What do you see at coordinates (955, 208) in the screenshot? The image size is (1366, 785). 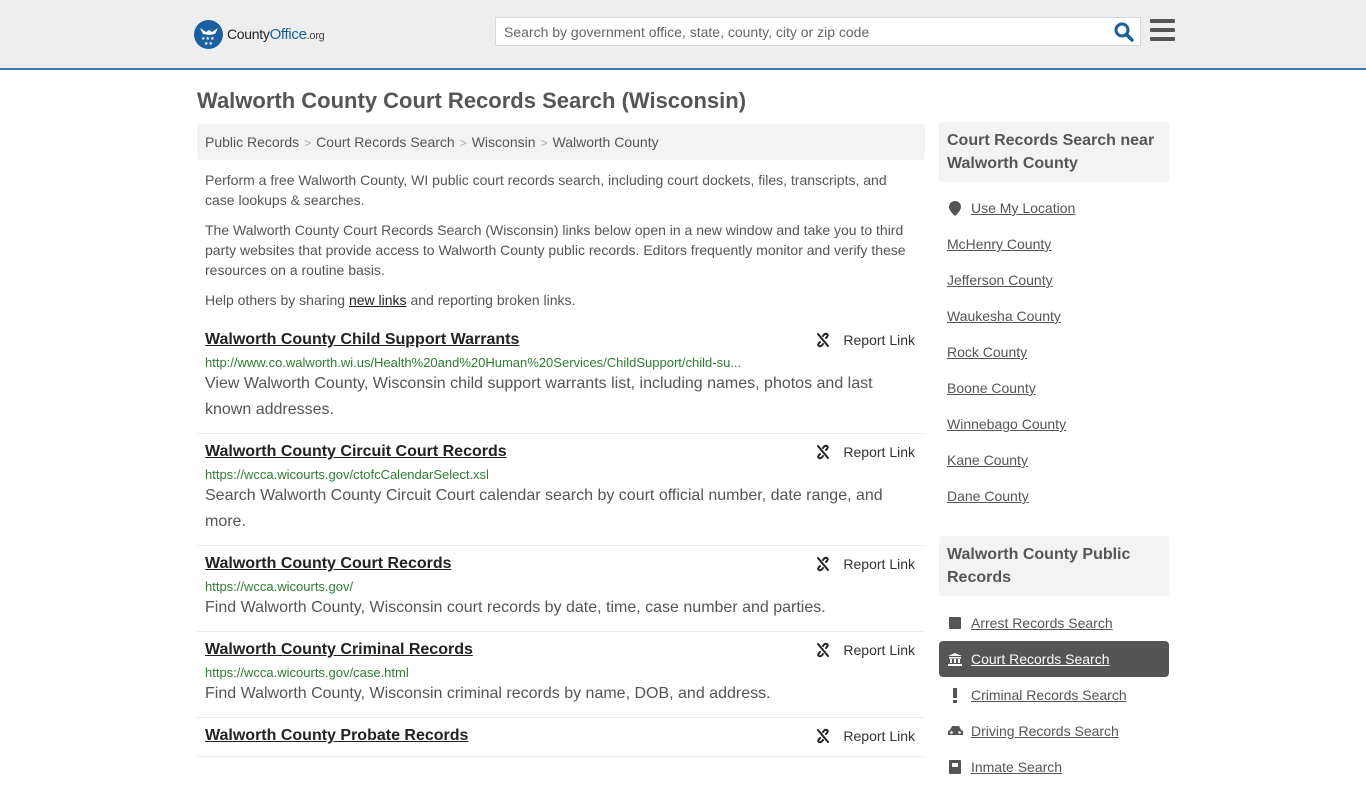 I see `map-pin-icon` at bounding box center [955, 208].